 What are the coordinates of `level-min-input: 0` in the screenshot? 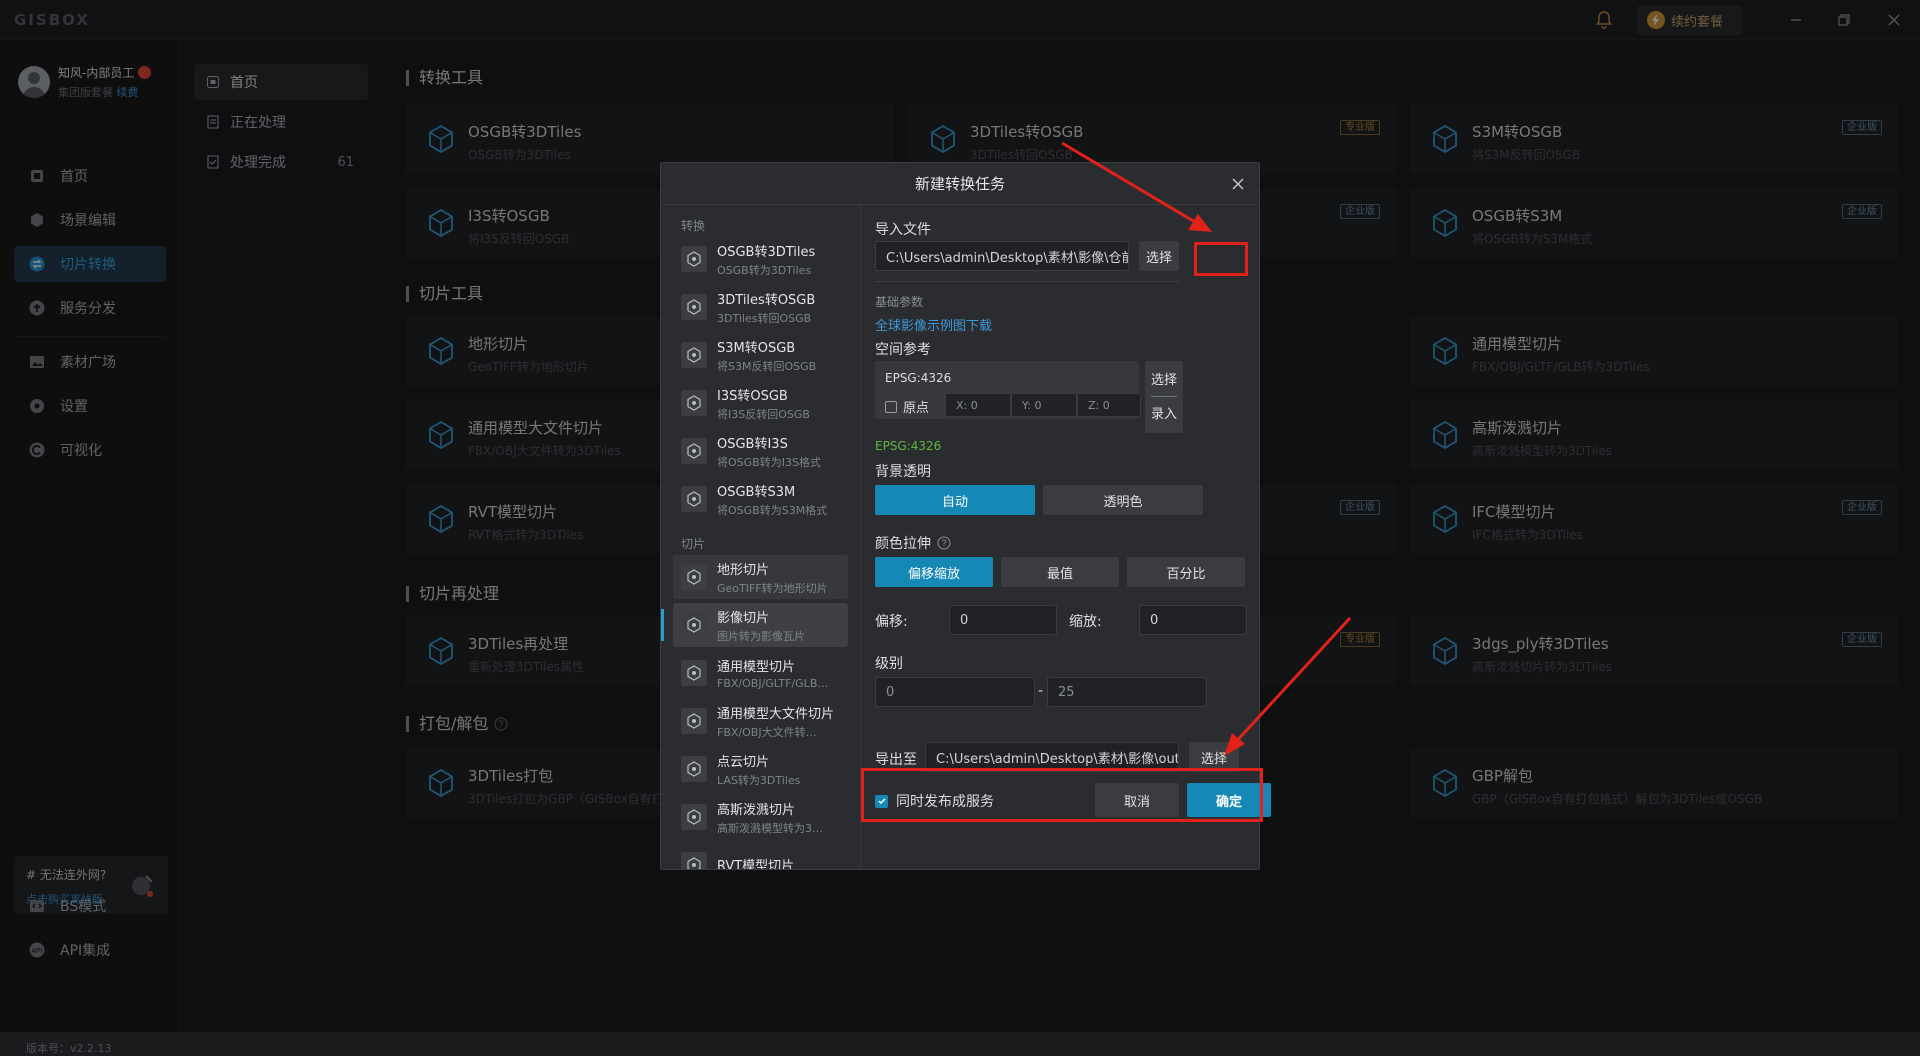 It's located at (955, 692).